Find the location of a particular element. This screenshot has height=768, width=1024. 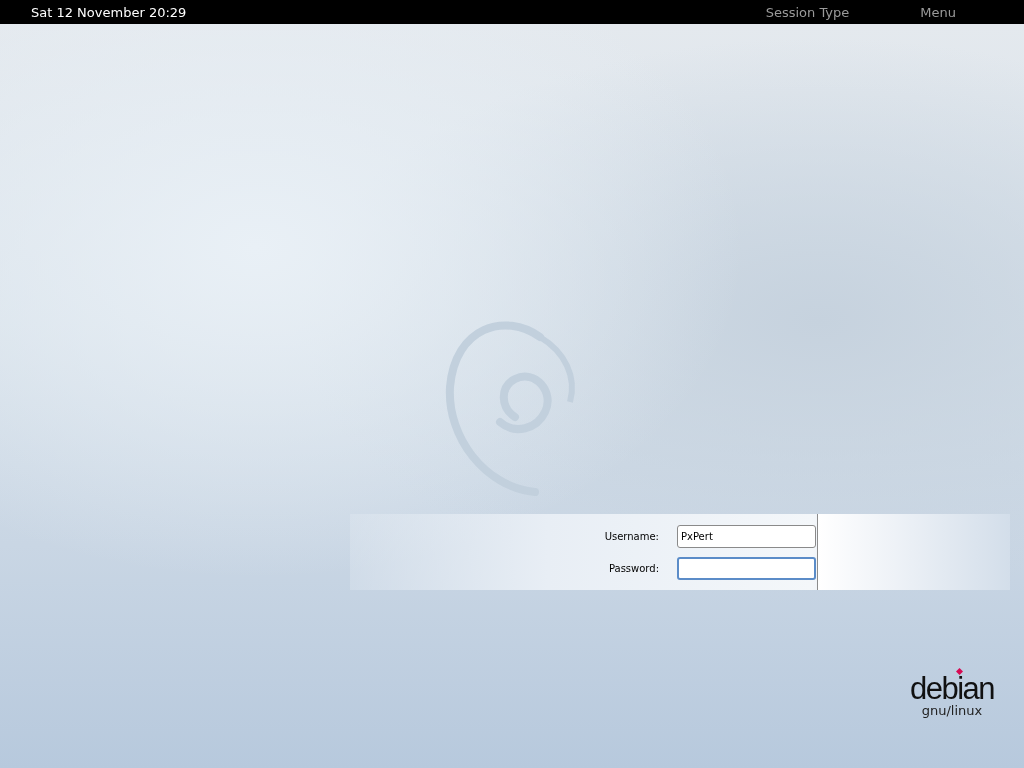

input-field: PxPert is located at coordinates (746, 536).